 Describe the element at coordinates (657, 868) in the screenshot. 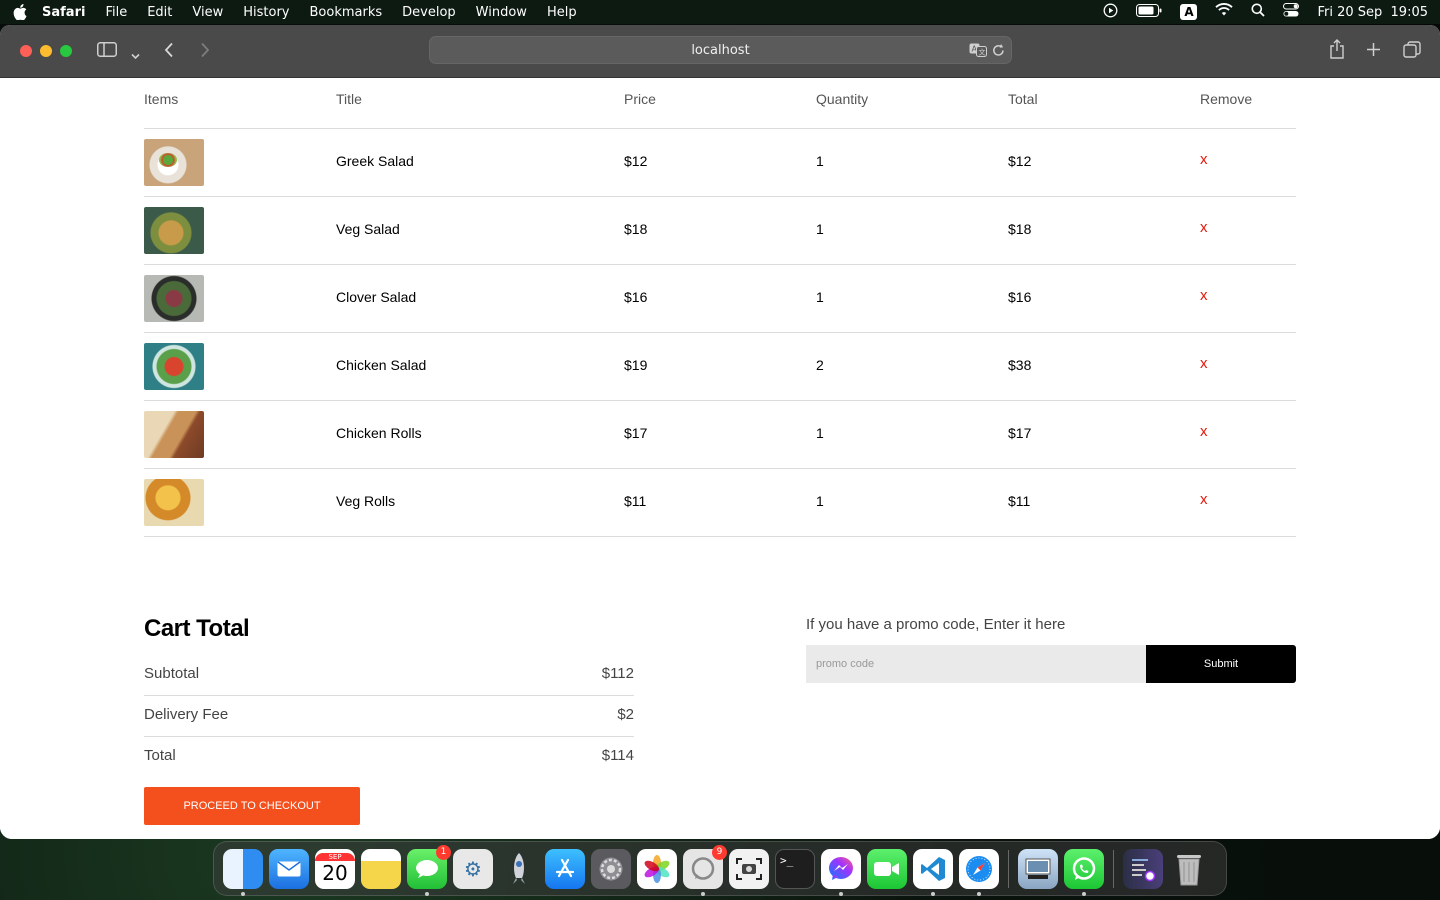

I see `photos-icon` at that location.